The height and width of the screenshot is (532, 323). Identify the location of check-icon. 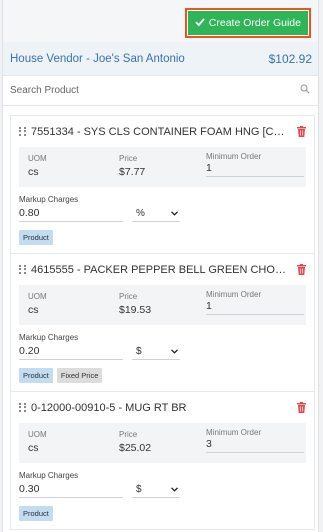
(200, 23).